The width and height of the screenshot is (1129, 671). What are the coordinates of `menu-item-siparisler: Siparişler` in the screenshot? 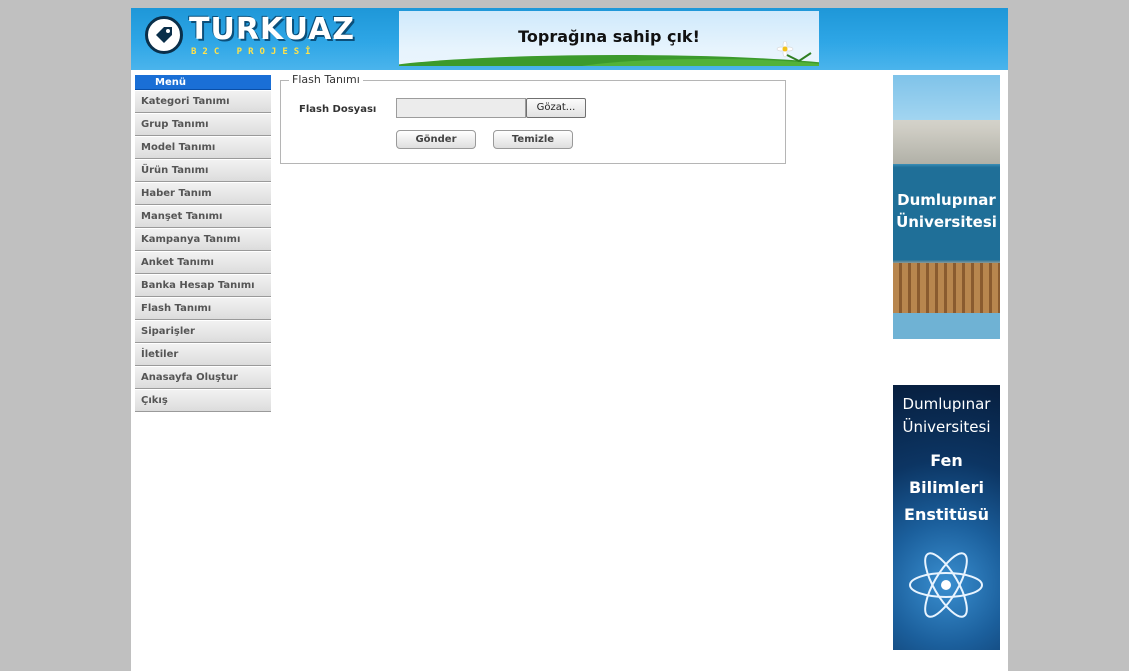 It's located at (203, 331).